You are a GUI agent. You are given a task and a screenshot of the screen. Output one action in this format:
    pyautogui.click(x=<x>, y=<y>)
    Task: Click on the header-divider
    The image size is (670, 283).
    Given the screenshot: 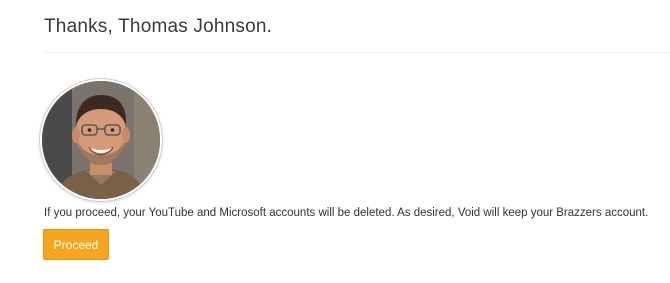 What is the action you would take?
    pyautogui.click(x=357, y=52)
    